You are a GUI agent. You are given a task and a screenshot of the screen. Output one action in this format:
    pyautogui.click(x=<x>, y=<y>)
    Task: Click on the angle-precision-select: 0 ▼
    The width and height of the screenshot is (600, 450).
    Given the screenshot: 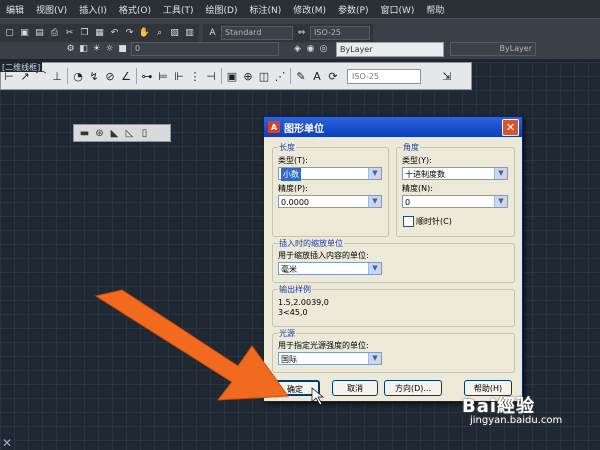 What is the action you would take?
    pyautogui.click(x=455, y=201)
    